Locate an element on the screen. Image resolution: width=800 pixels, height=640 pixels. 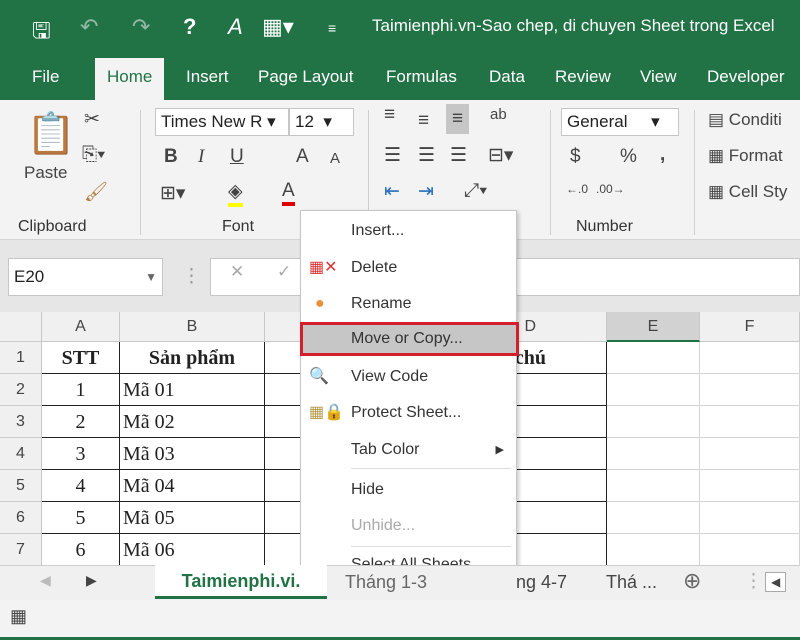
form-icon: ▦▾ is located at coordinates (278, 27).